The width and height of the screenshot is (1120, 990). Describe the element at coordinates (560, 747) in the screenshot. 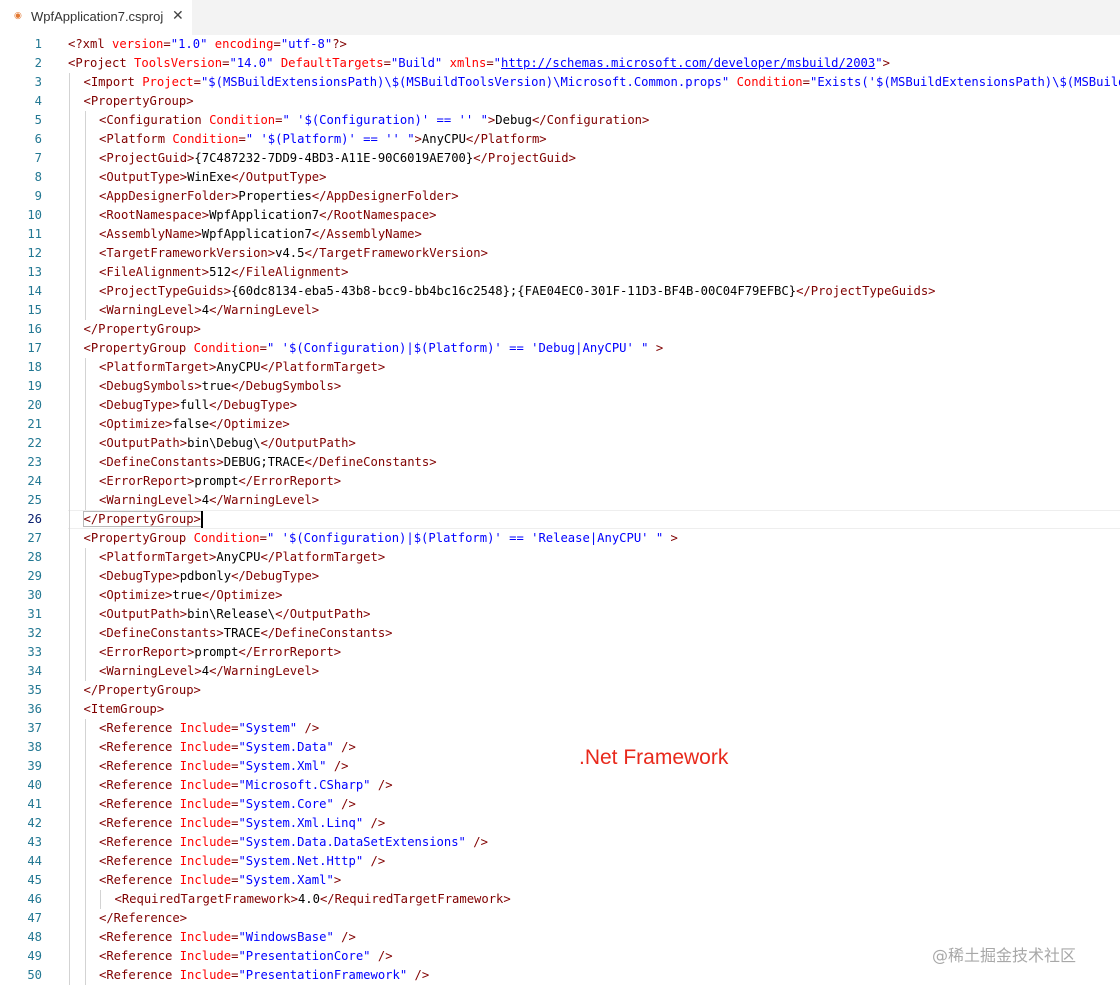

I see `code-line: 38 <Reference Include="System.Data" />` at that location.